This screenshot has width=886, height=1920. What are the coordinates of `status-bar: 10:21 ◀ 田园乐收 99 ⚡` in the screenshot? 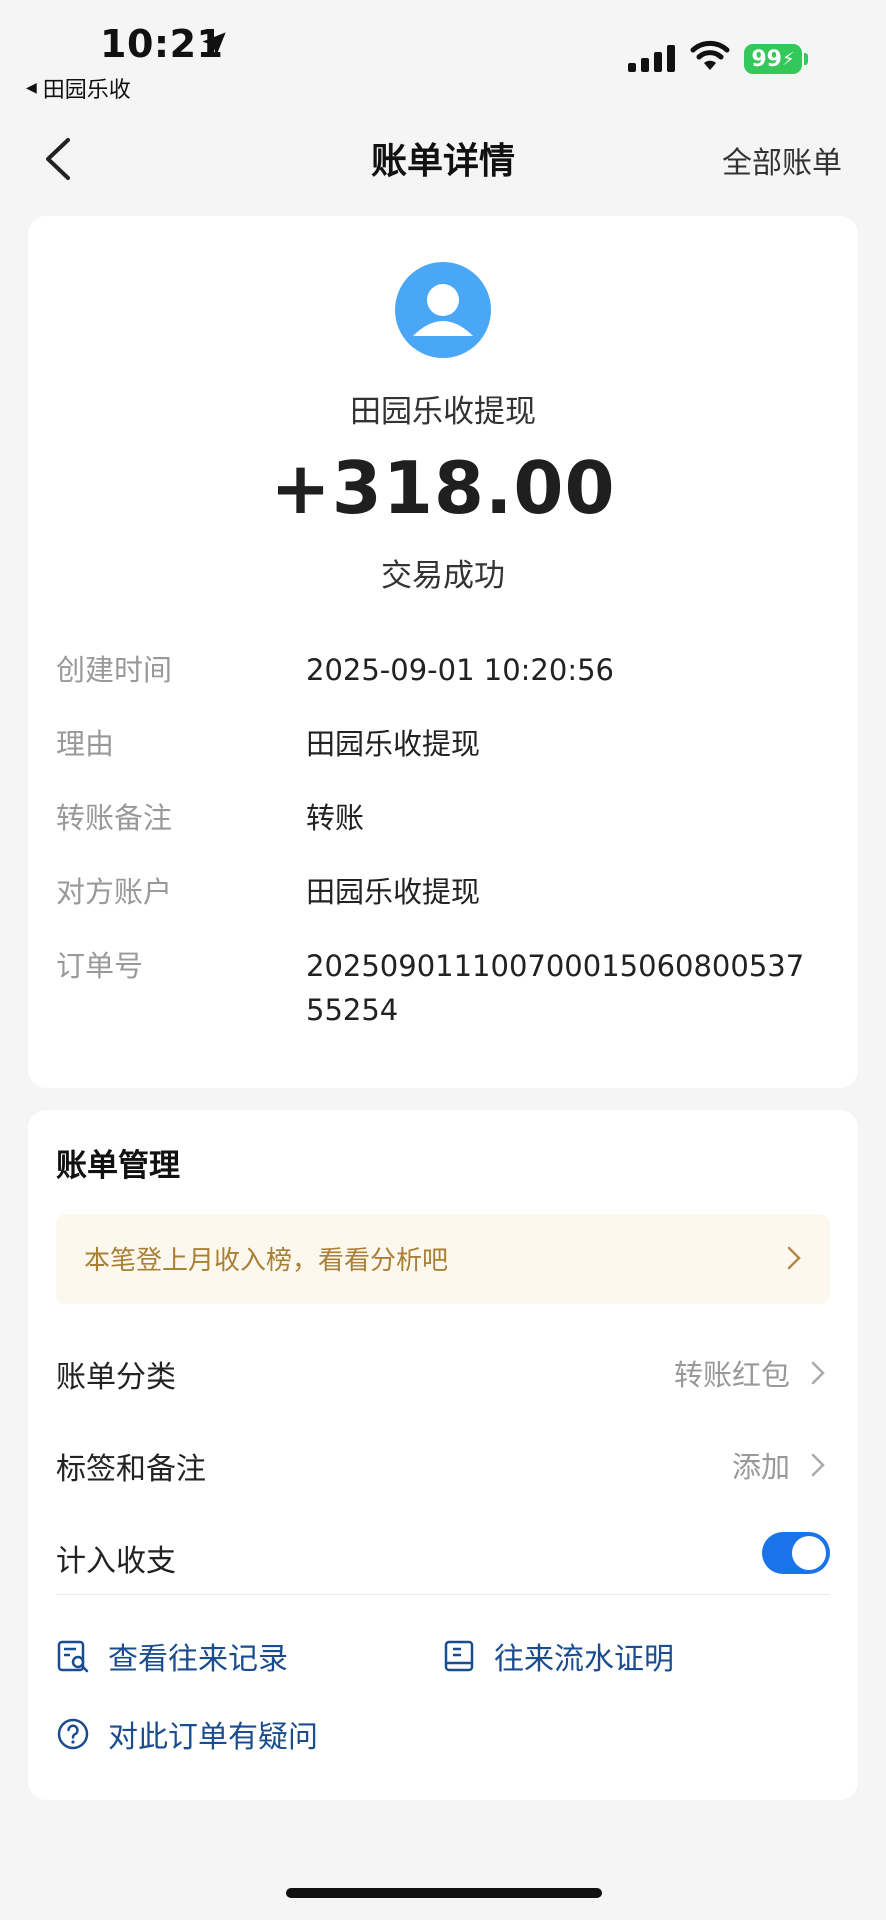 It's located at (443, 51).